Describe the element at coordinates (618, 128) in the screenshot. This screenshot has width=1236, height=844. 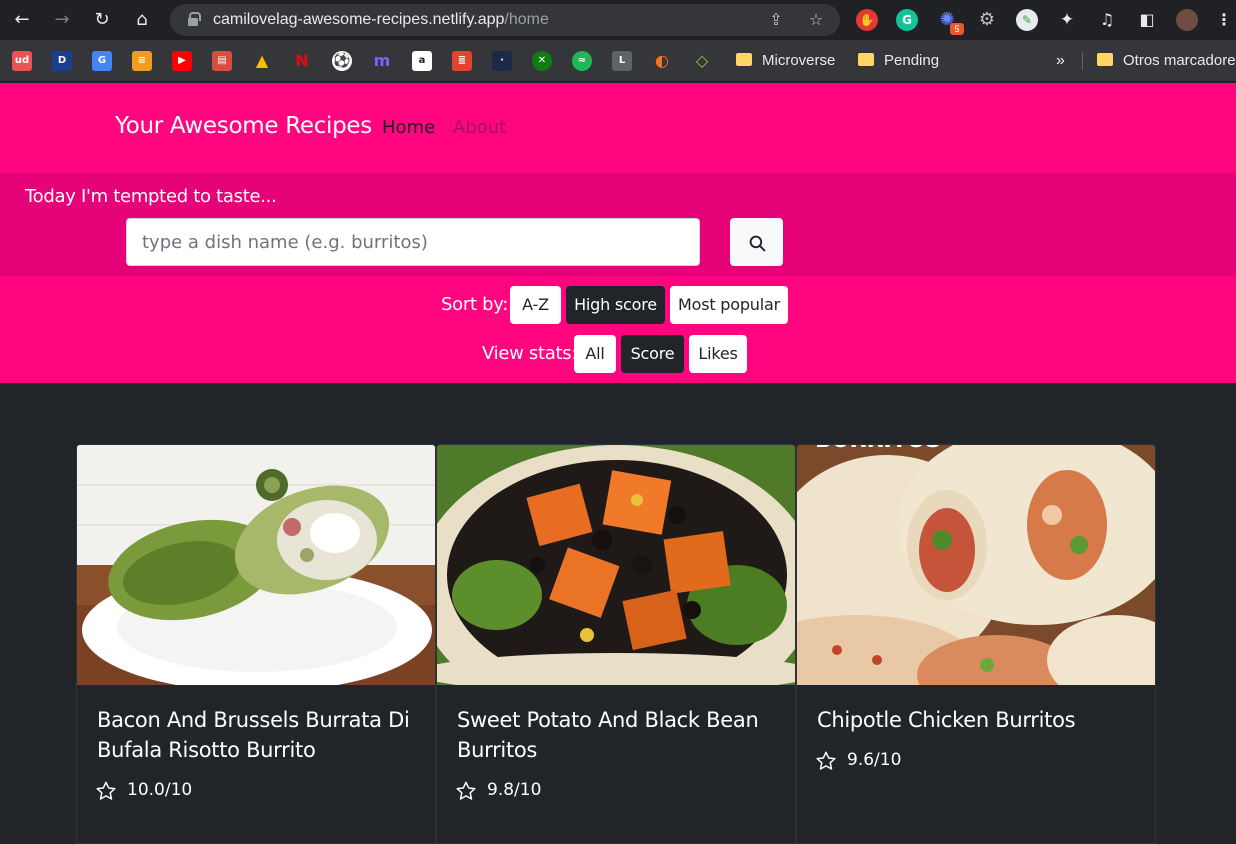
I see `site-navbar: Your Awesome Recipes Home About` at that location.